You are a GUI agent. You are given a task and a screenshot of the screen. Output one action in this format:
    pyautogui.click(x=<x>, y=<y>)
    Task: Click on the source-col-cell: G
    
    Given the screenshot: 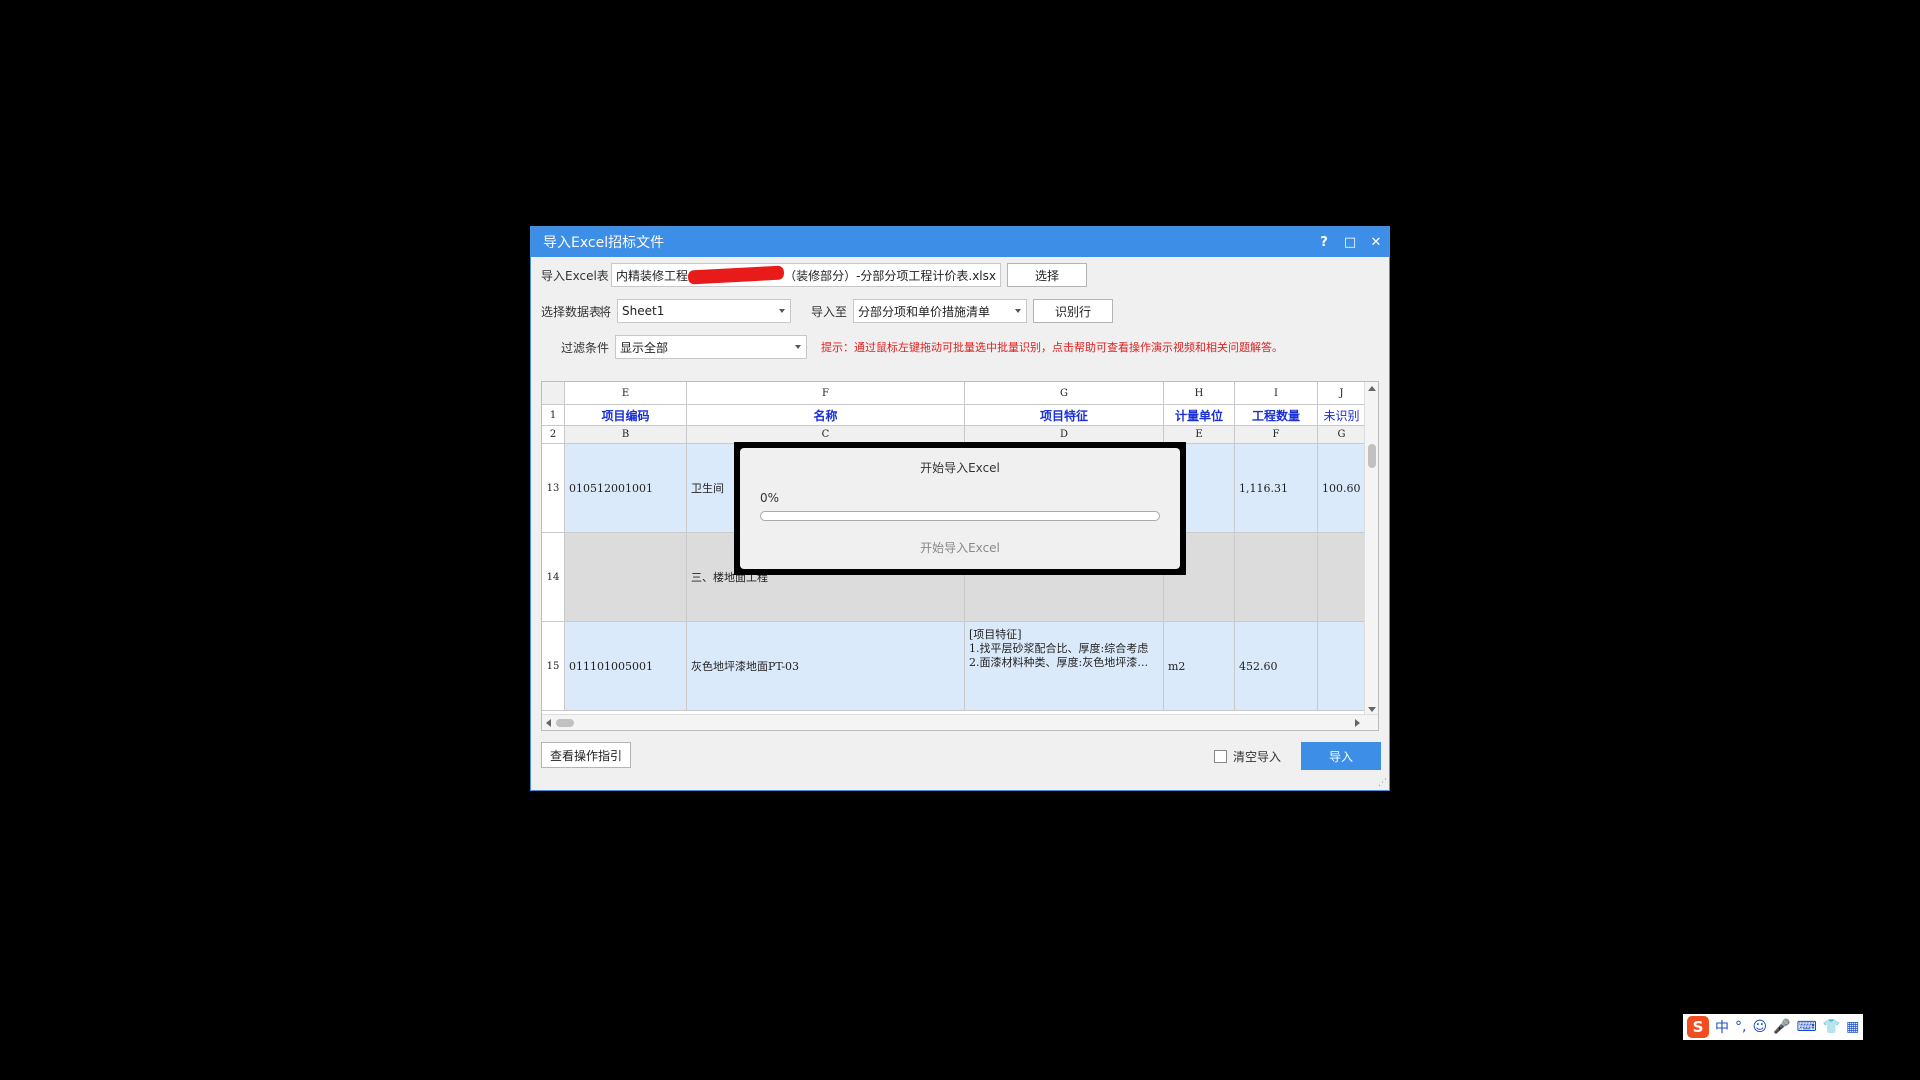 What is the action you would take?
    pyautogui.click(x=1342, y=435)
    